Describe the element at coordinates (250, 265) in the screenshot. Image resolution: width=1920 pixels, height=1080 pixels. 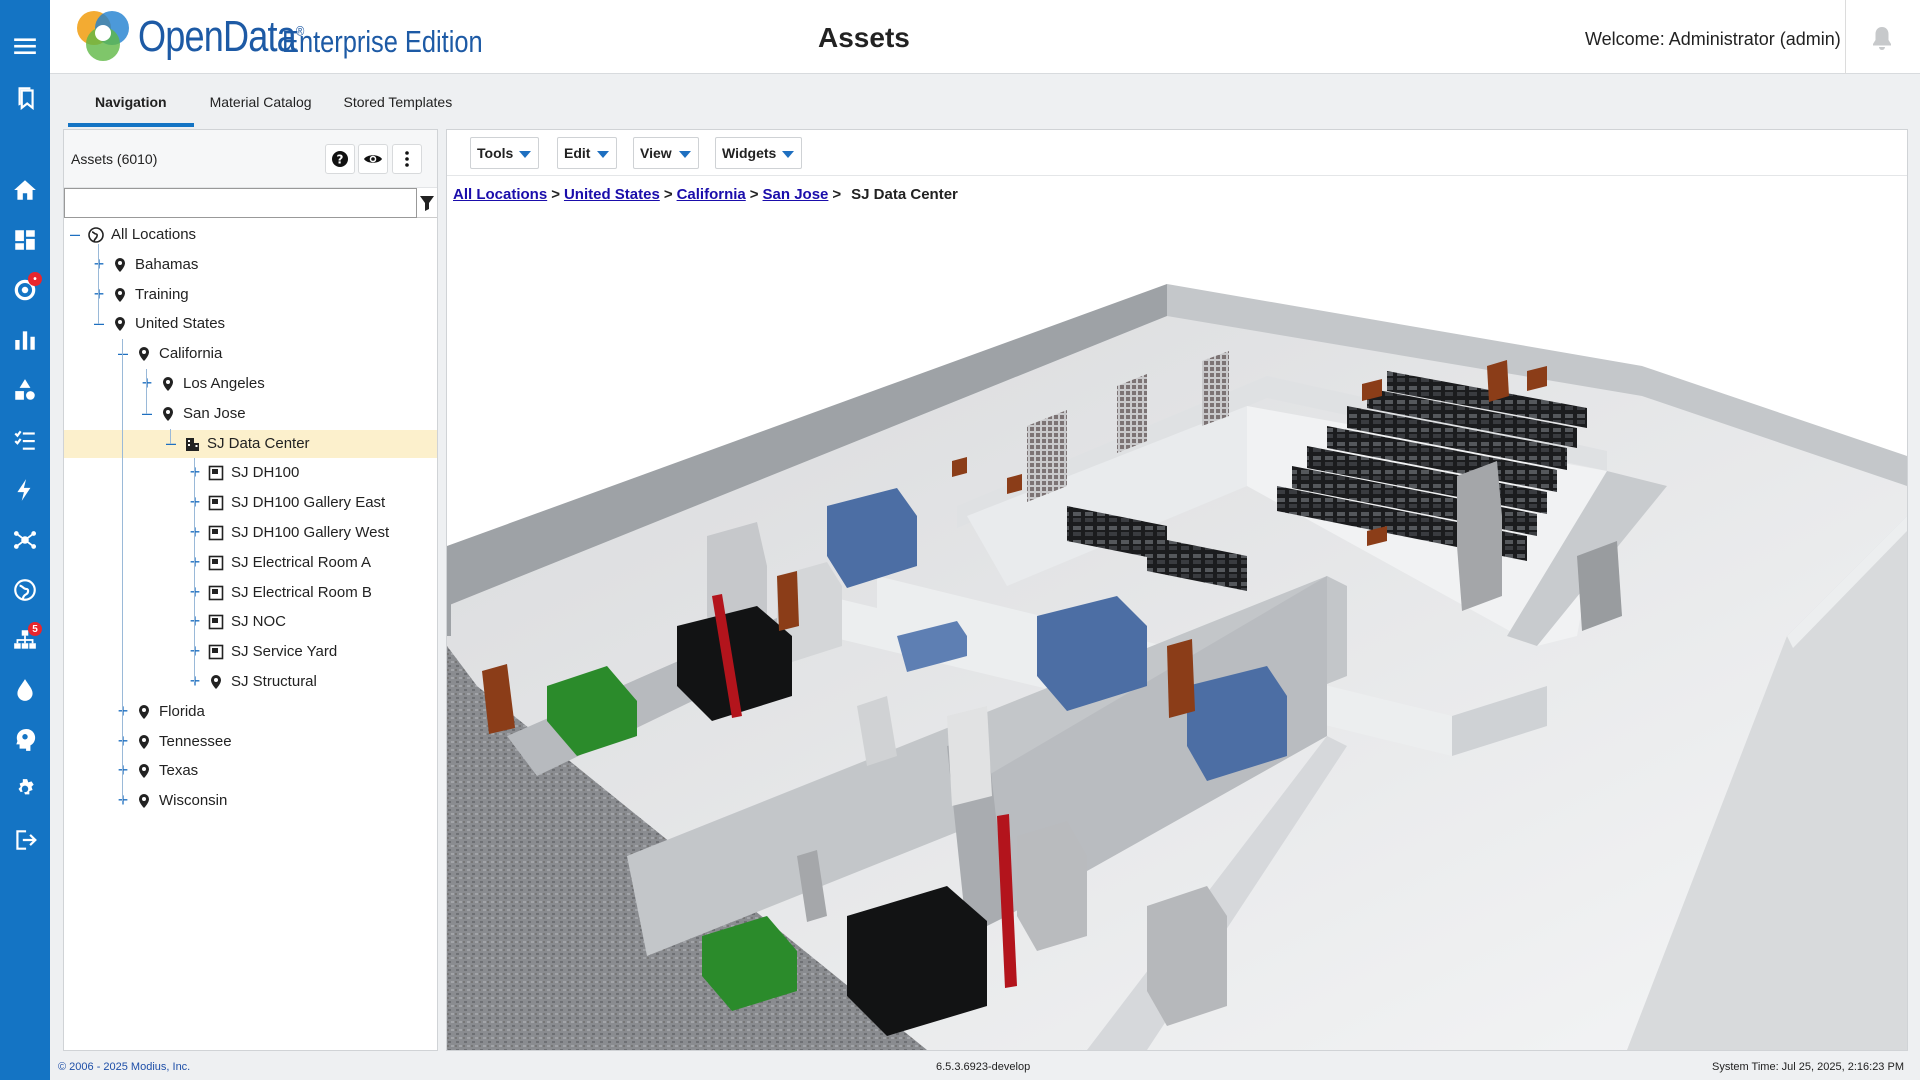
I see `tree-node-bahamas: + Bahamas` at that location.